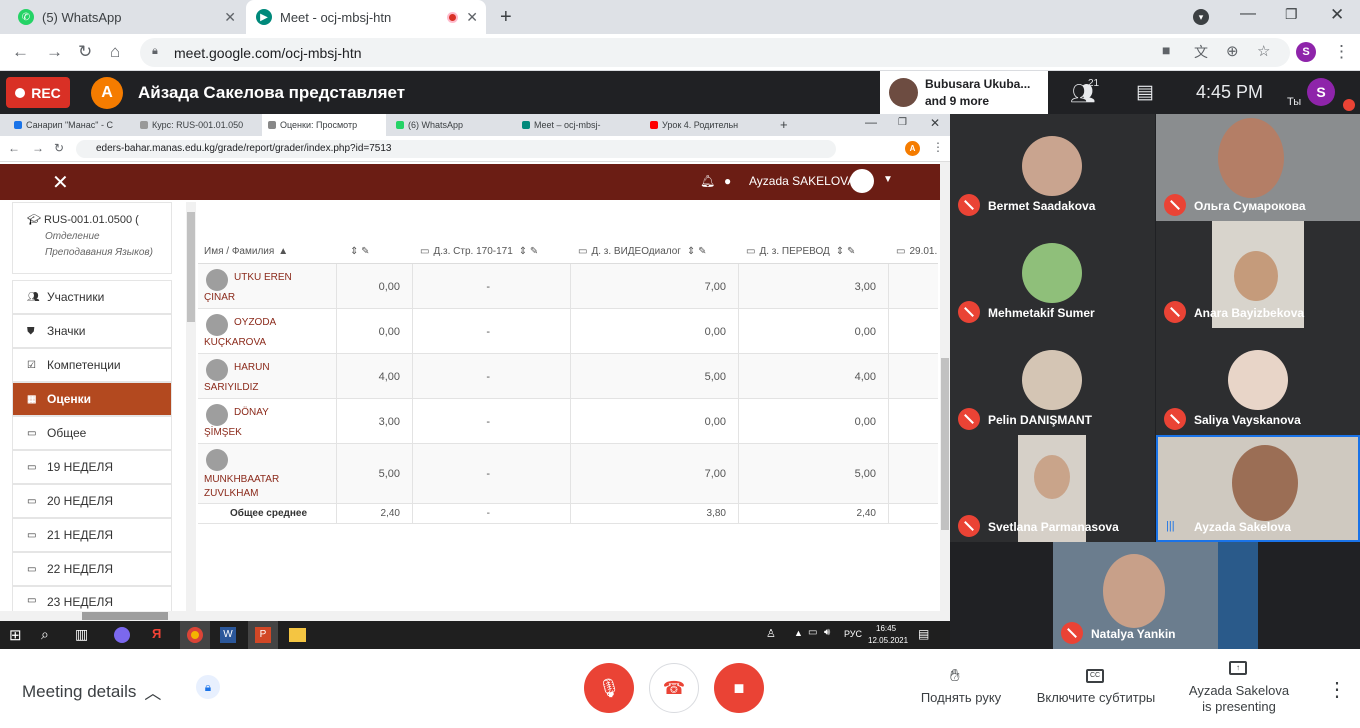  I want to click on header-col3-cell: ▭ Д. з. ВИДЕОдиалог ⇕ ✎, so click(642, 251).